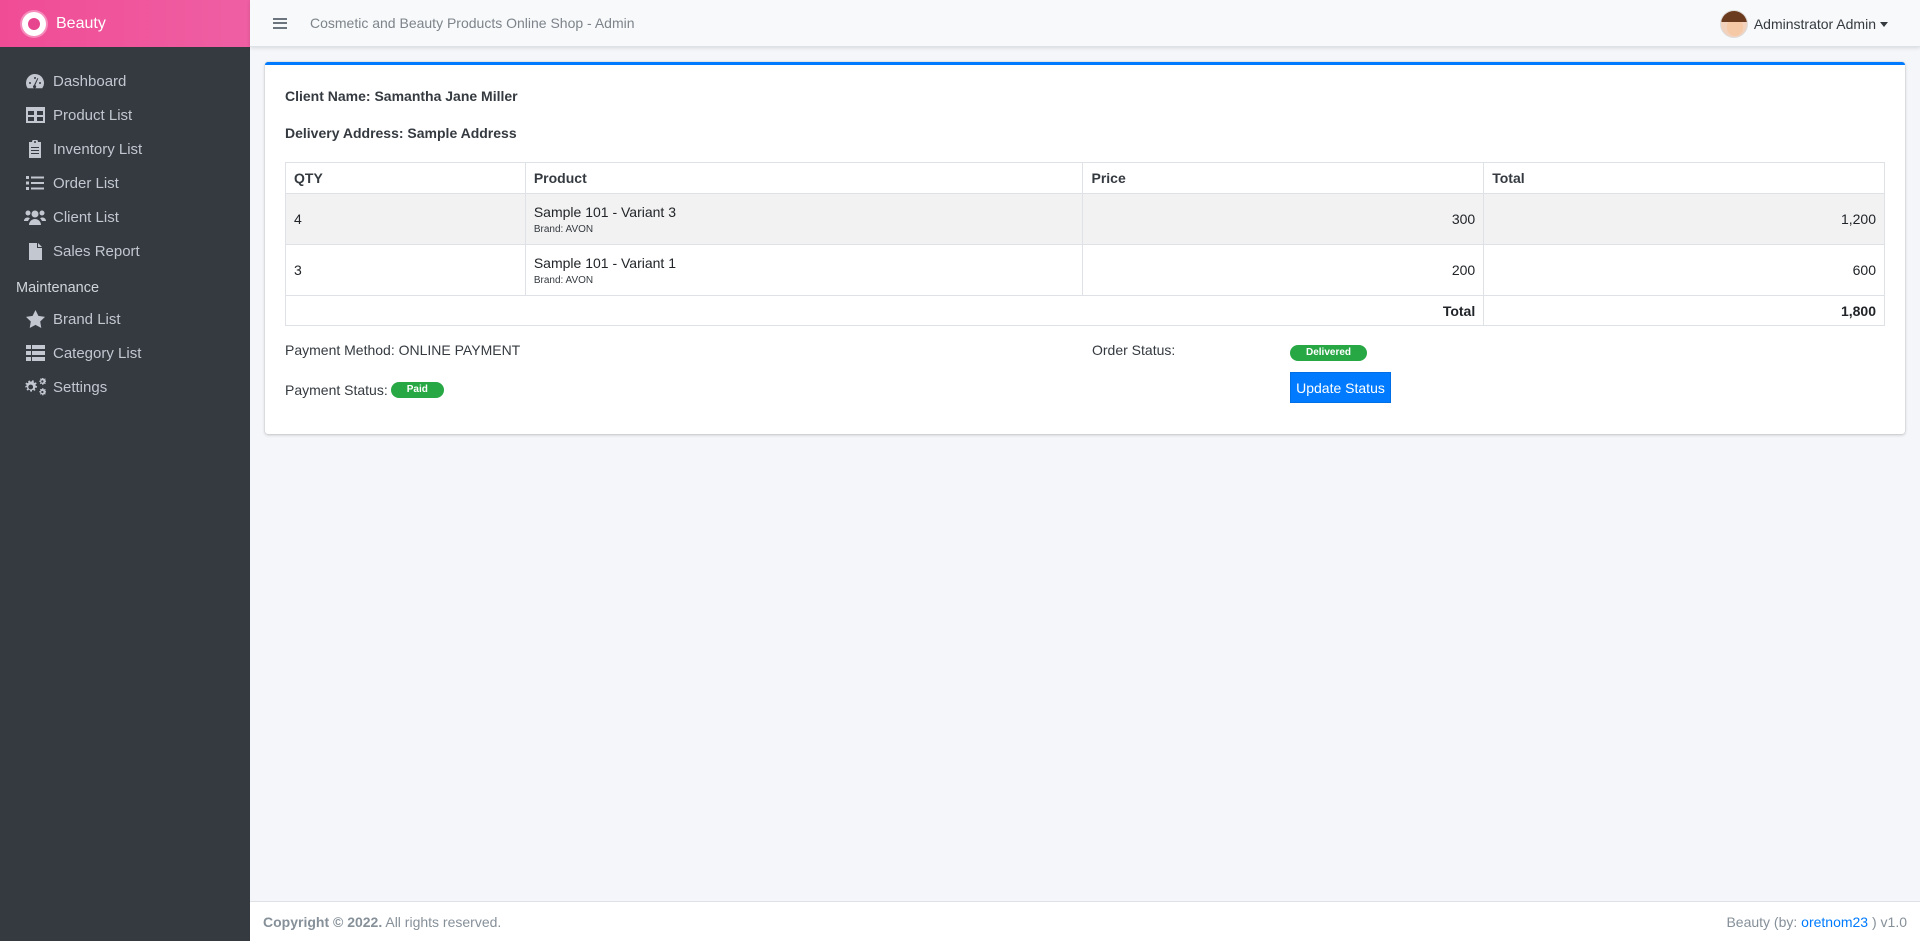  I want to click on sidebar-item-brand-list: Brand List, so click(125, 319).